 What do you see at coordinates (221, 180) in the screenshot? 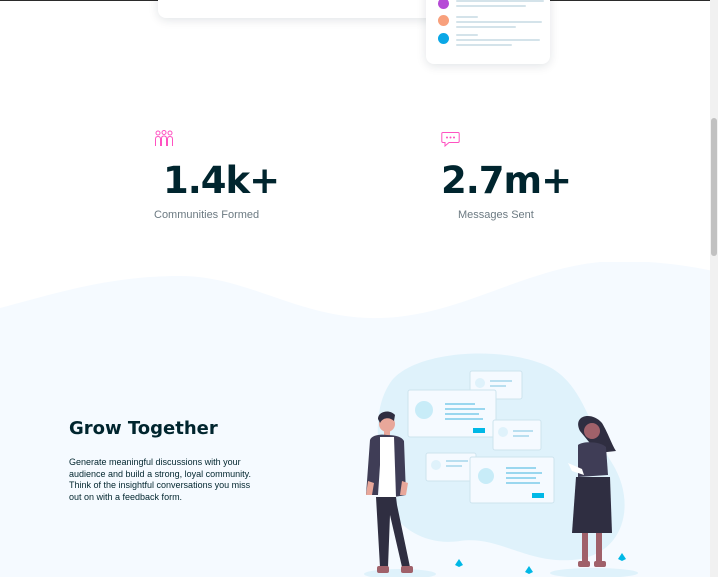
I see `stat-number: 1.4k+` at bounding box center [221, 180].